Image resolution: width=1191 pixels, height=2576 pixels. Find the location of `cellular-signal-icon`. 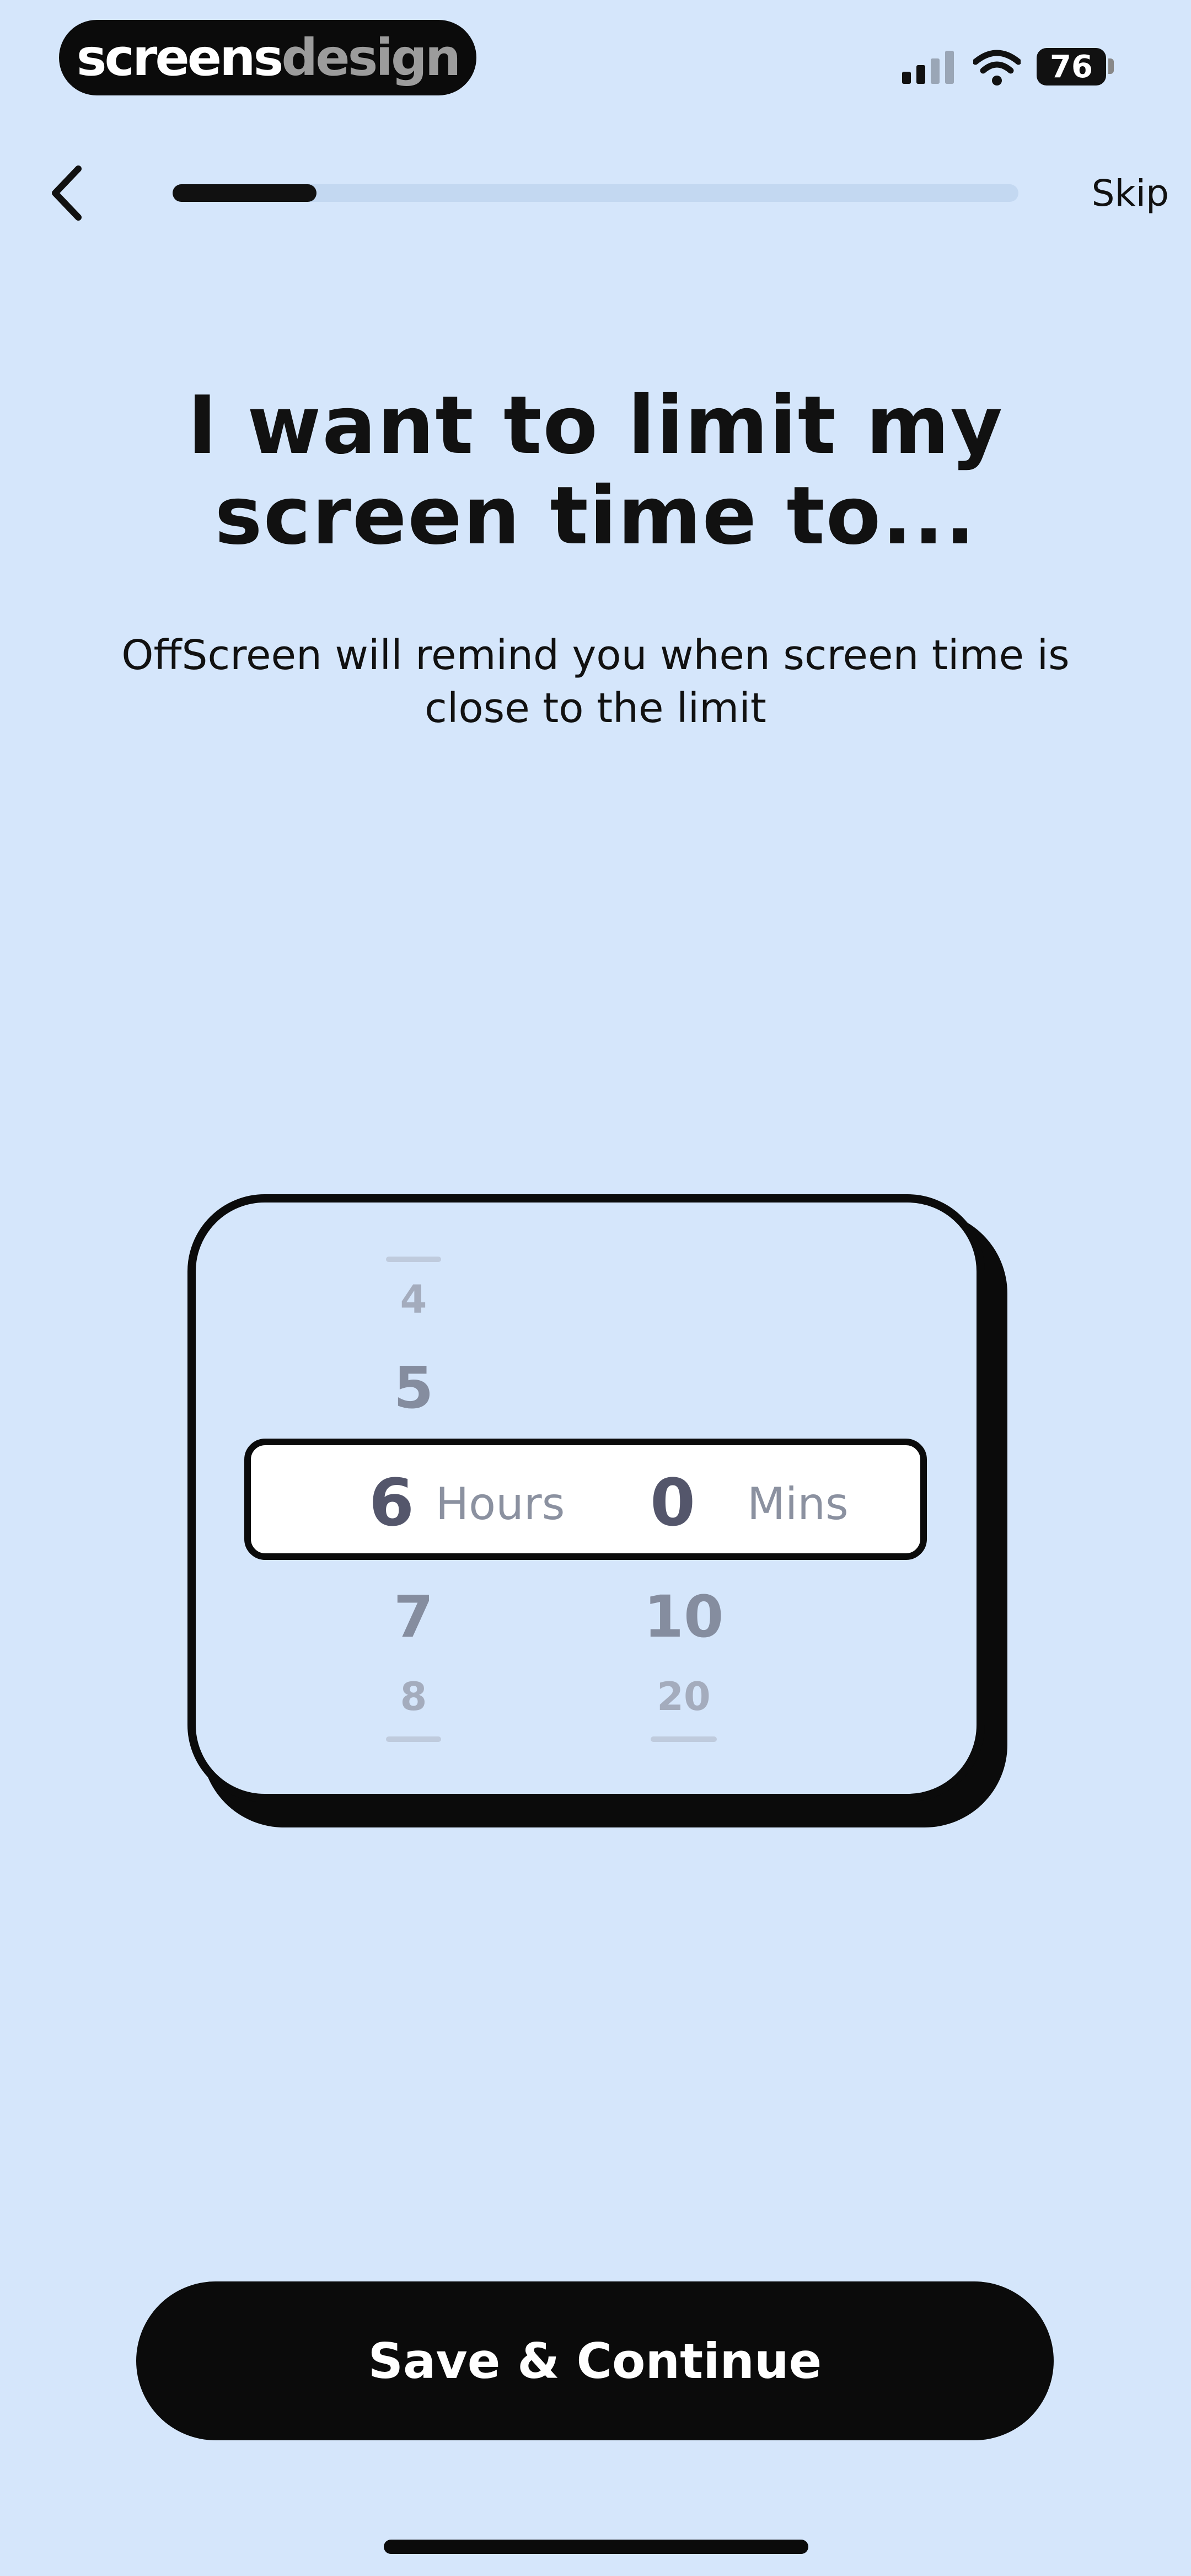

cellular-signal-icon is located at coordinates (928, 67).